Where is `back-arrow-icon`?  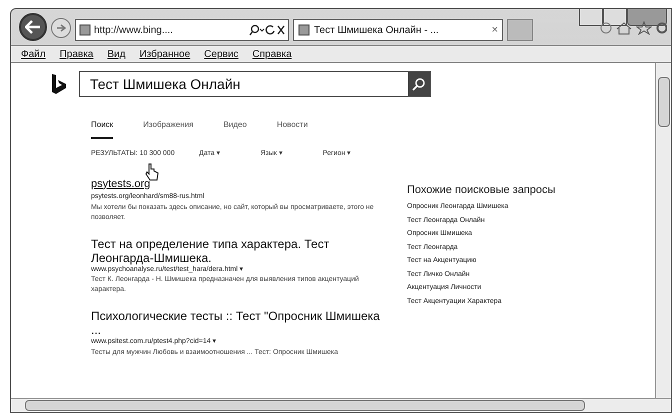 back-arrow-icon is located at coordinates (33, 27).